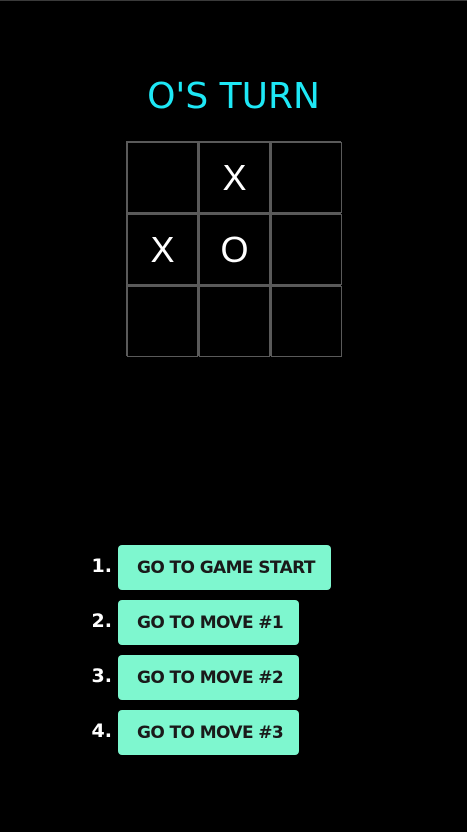 The image size is (467, 832). I want to click on board-square-4: O, so click(234, 249).